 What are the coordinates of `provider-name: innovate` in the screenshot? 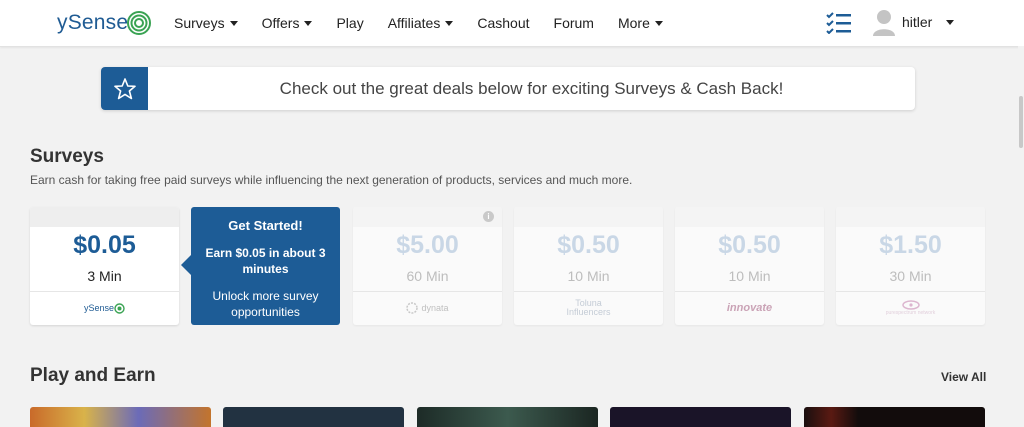 It's located at (749, 308).